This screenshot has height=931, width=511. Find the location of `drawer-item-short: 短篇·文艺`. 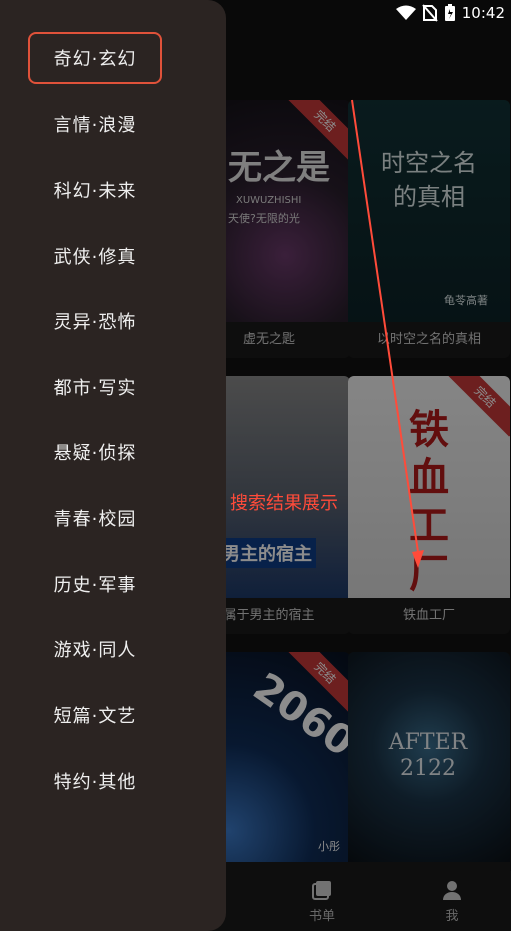

drawer-item-short: 短篇·文艺 is located at coordinates (95, 715).